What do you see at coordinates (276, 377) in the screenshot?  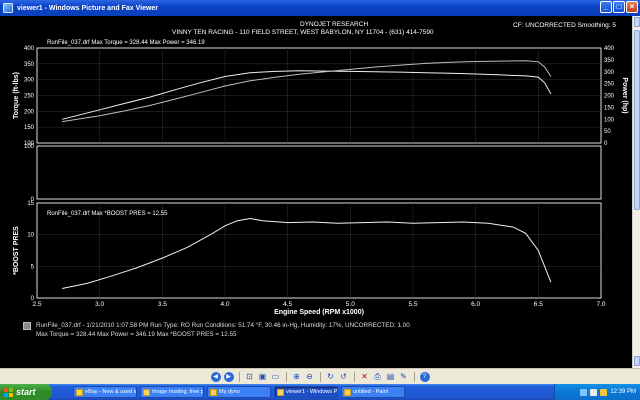 I see `slideshow-icon: ▭` at bounding box center [276, 377].